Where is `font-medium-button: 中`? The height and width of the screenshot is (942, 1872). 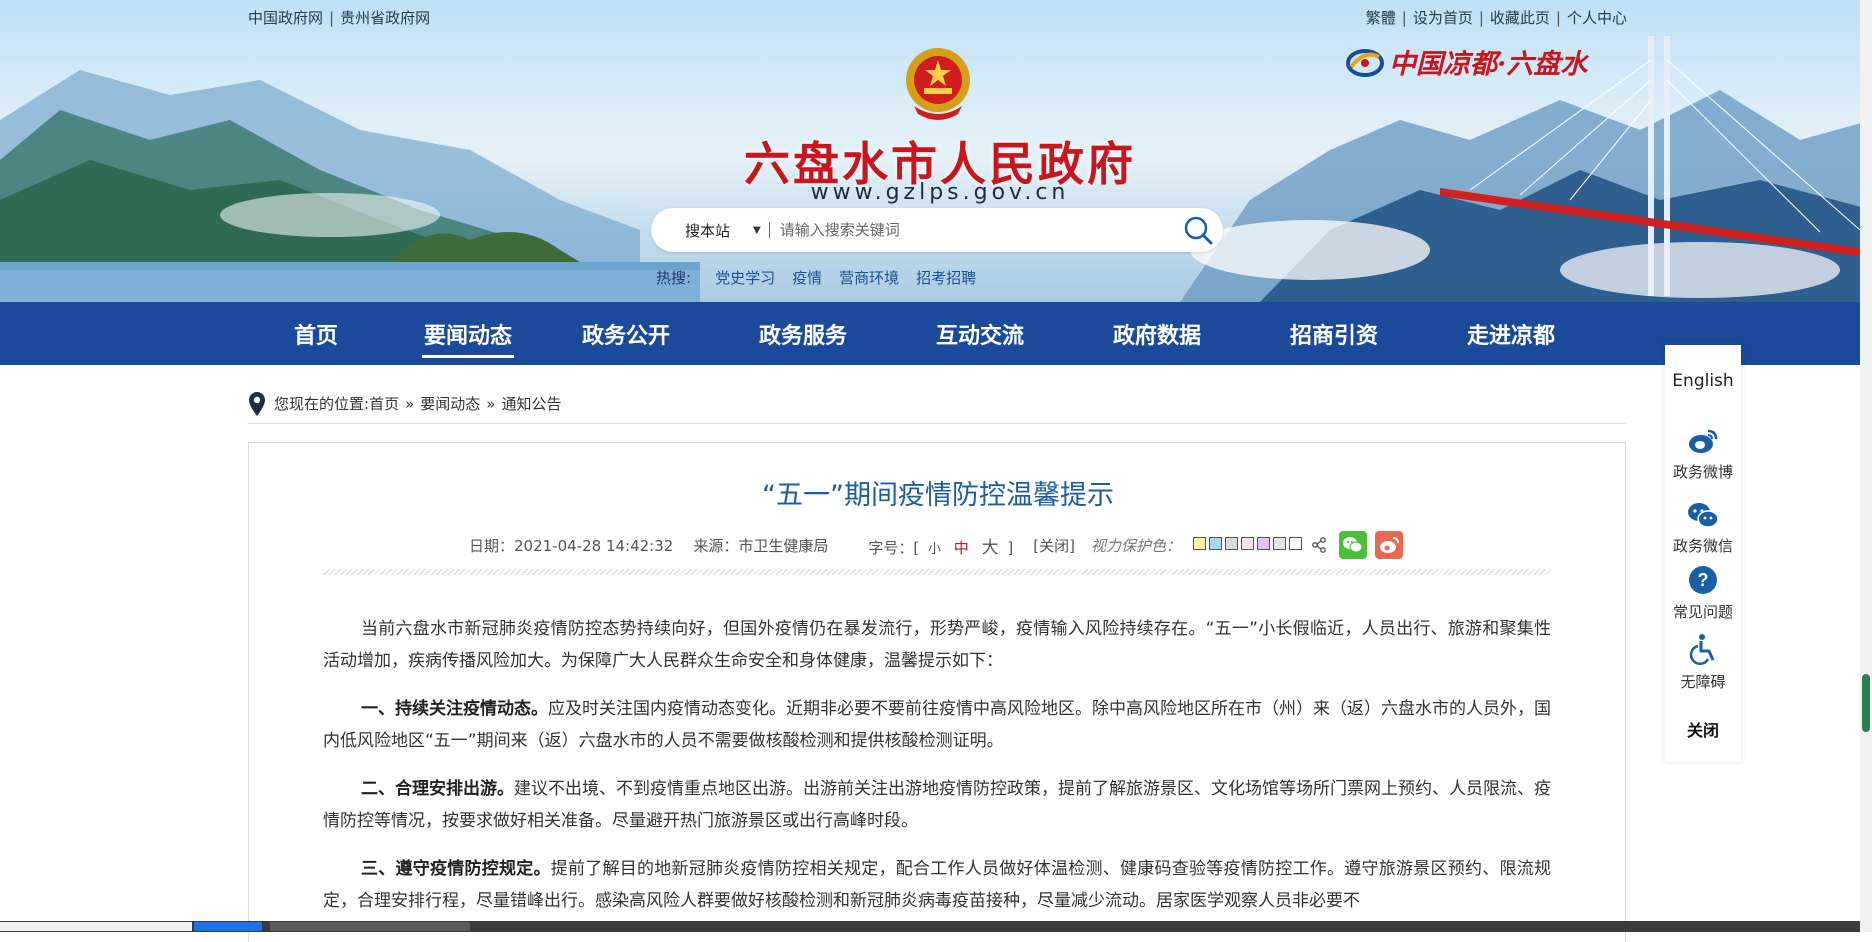 font-medium-button: 中 is located at coordinates (961, 548).